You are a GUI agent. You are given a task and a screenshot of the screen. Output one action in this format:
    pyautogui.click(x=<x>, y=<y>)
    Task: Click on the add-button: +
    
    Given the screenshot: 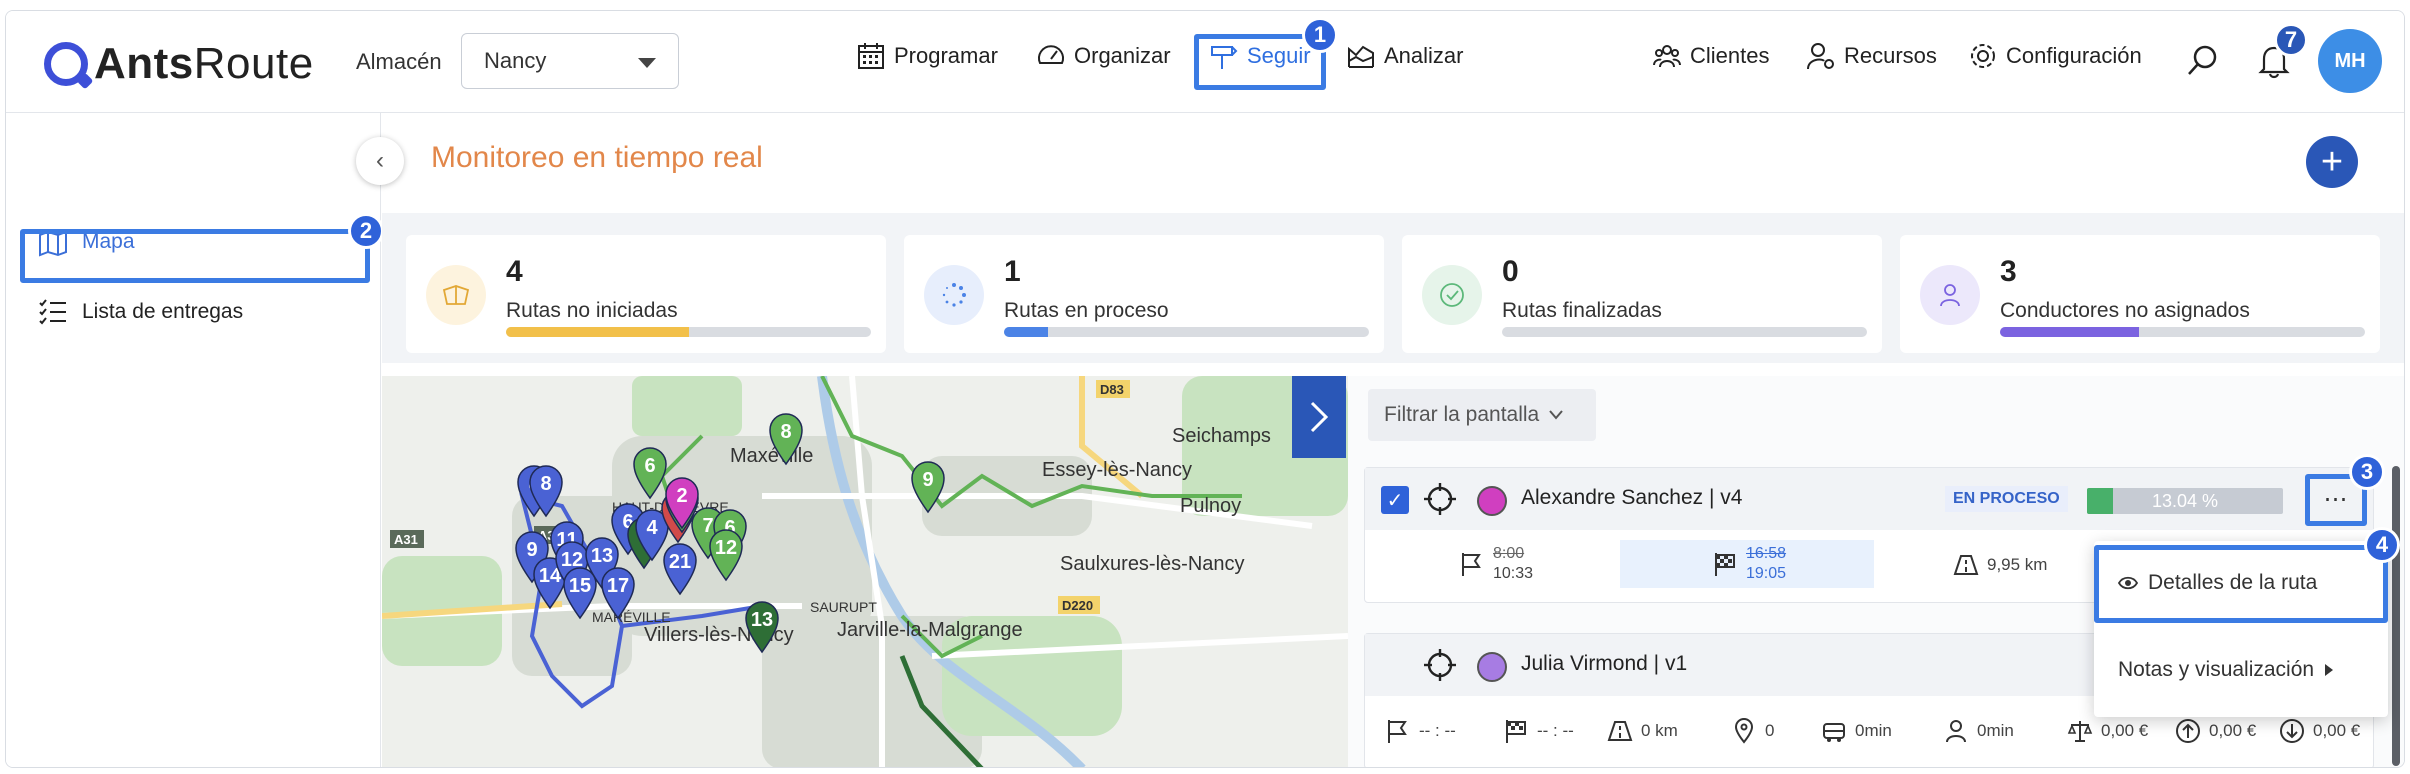 What is the action you would take?
    pyautogui.click(x=2332, y=162)
    